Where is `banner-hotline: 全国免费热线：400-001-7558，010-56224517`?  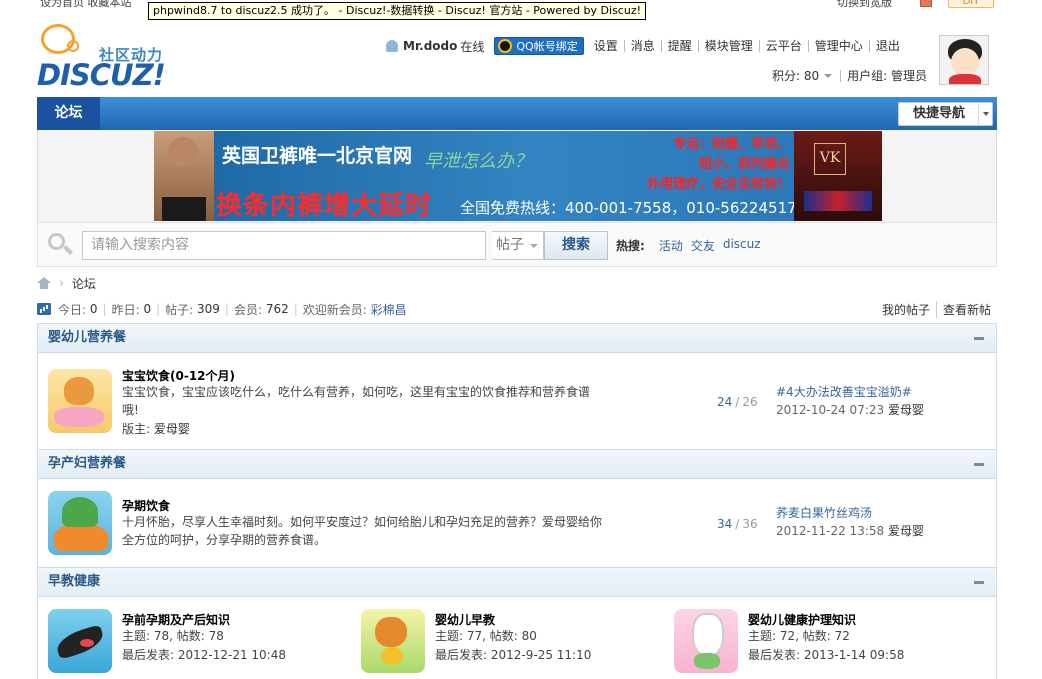
banner-hotline: 全国免费热线：400-001-7558，010-56224517 is located at coordinates (628, 208).